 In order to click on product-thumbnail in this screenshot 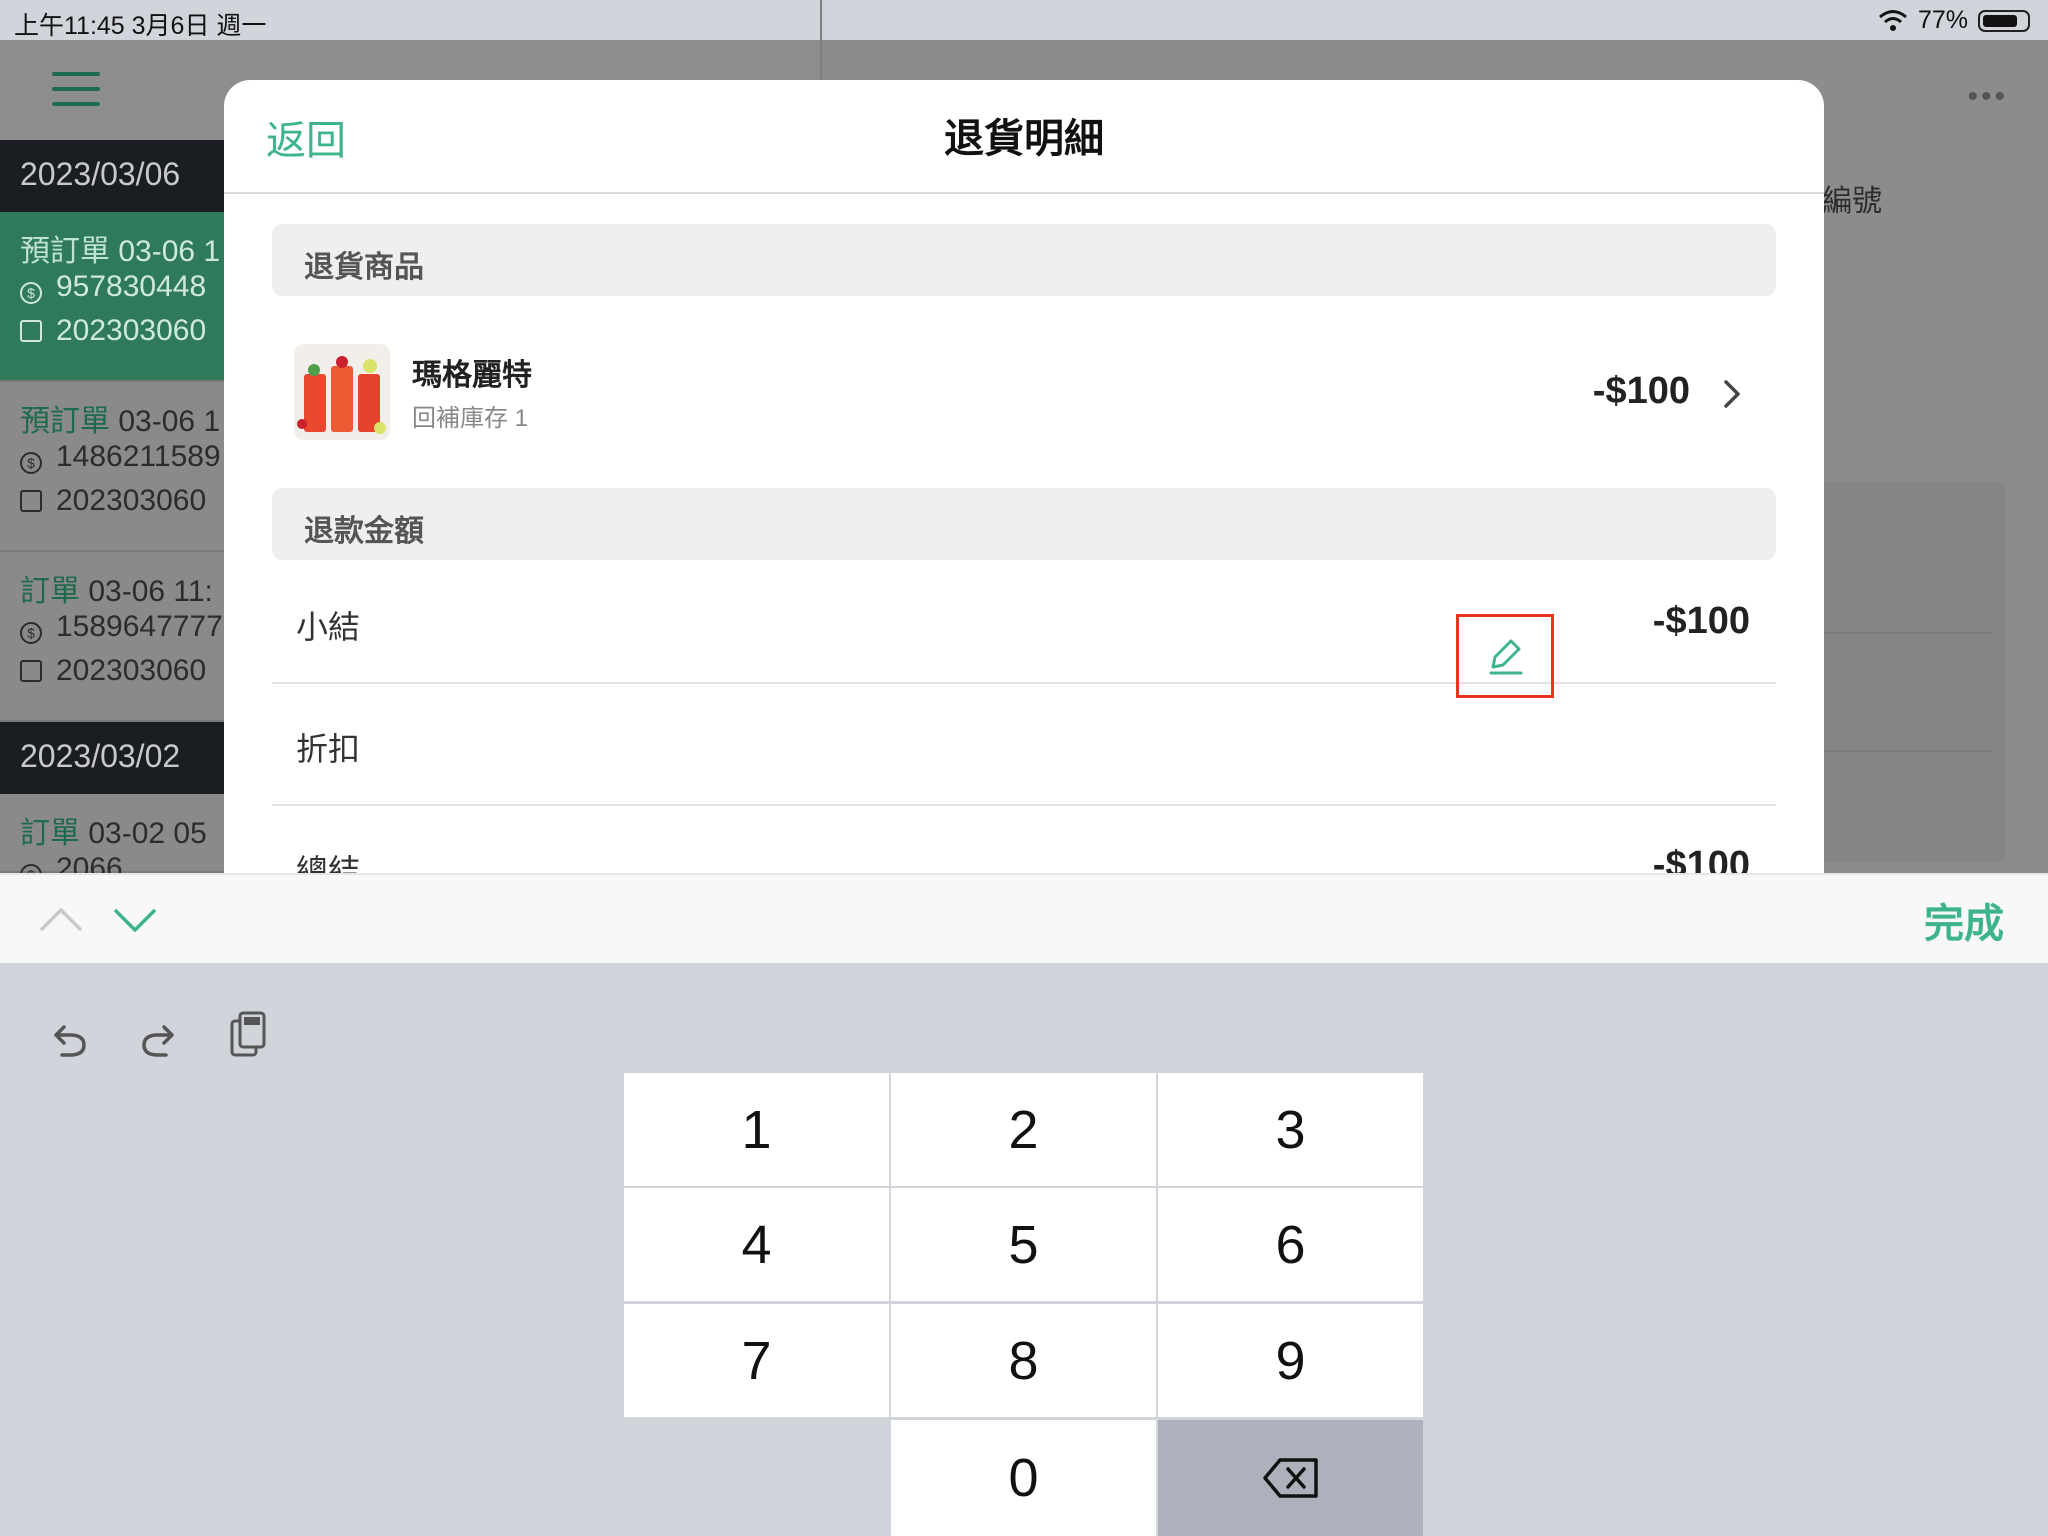, I will do `click(342, 392)`.